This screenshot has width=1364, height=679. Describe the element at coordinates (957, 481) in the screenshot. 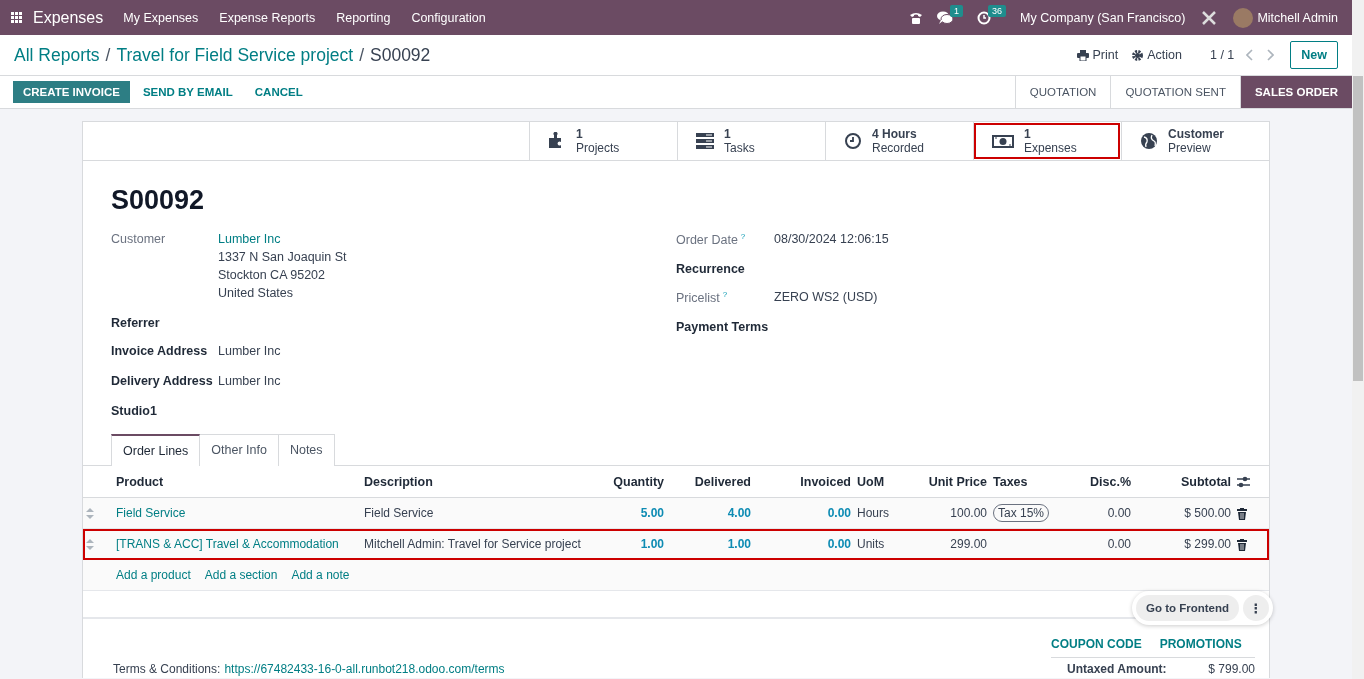

I see `column-header: Unit Price` at that location.